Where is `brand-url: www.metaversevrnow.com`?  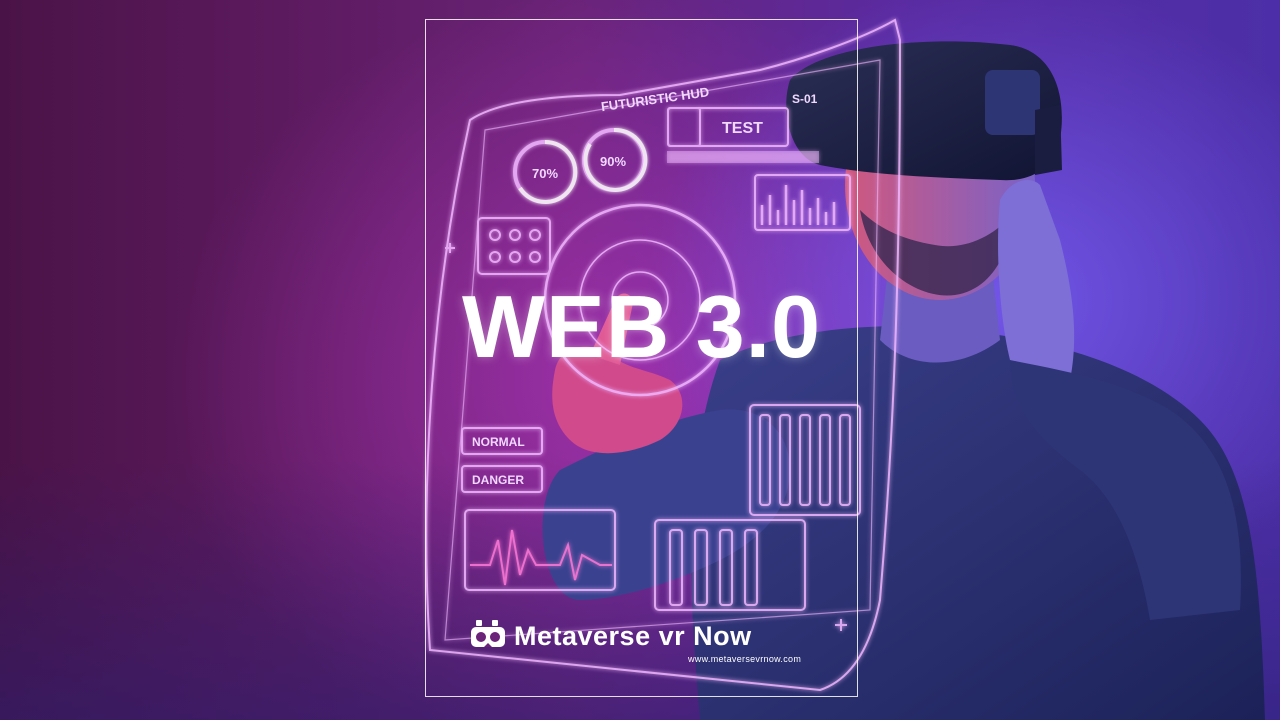 brand-url: www.metaversevrnow.com is located at coordinates (745, 659).